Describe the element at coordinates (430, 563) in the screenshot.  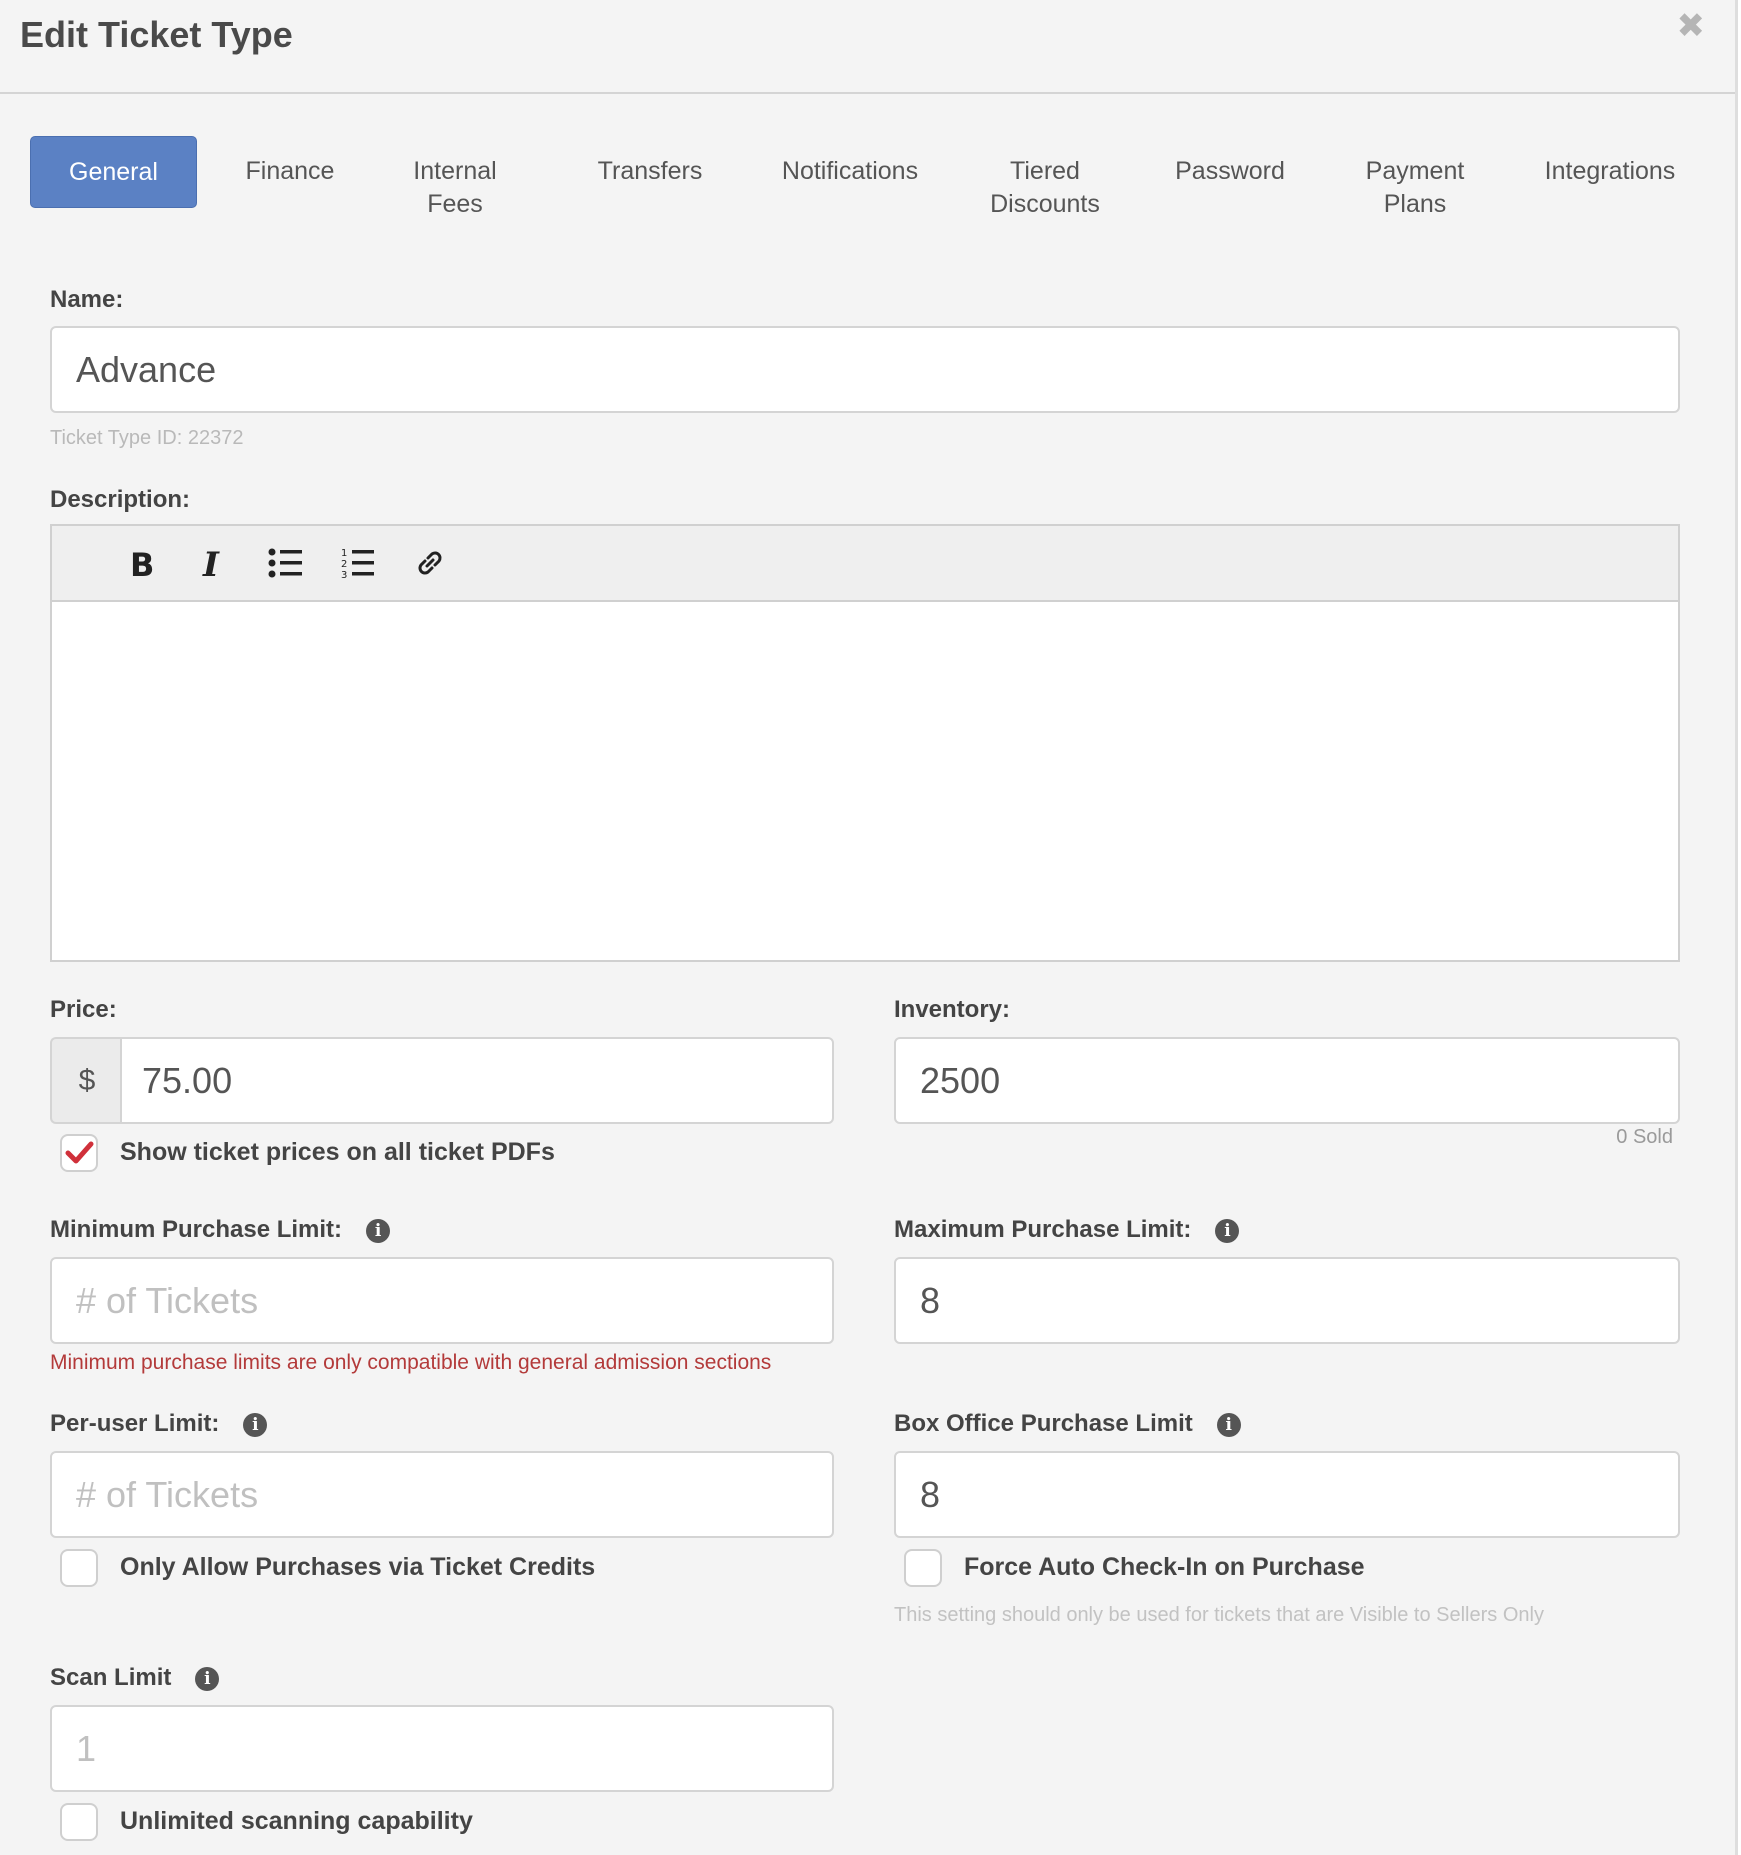
I see `link-icon` at that location.